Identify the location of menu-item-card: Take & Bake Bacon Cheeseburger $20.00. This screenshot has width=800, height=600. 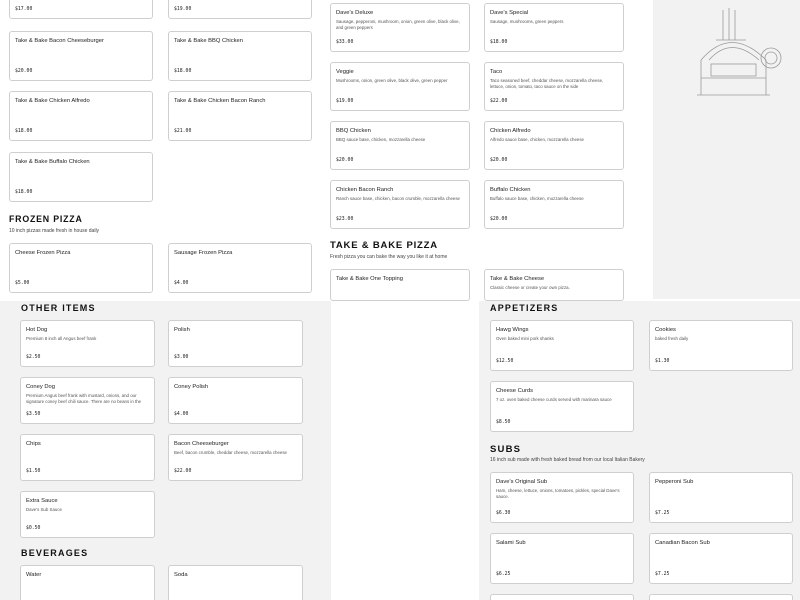
(81, 56).